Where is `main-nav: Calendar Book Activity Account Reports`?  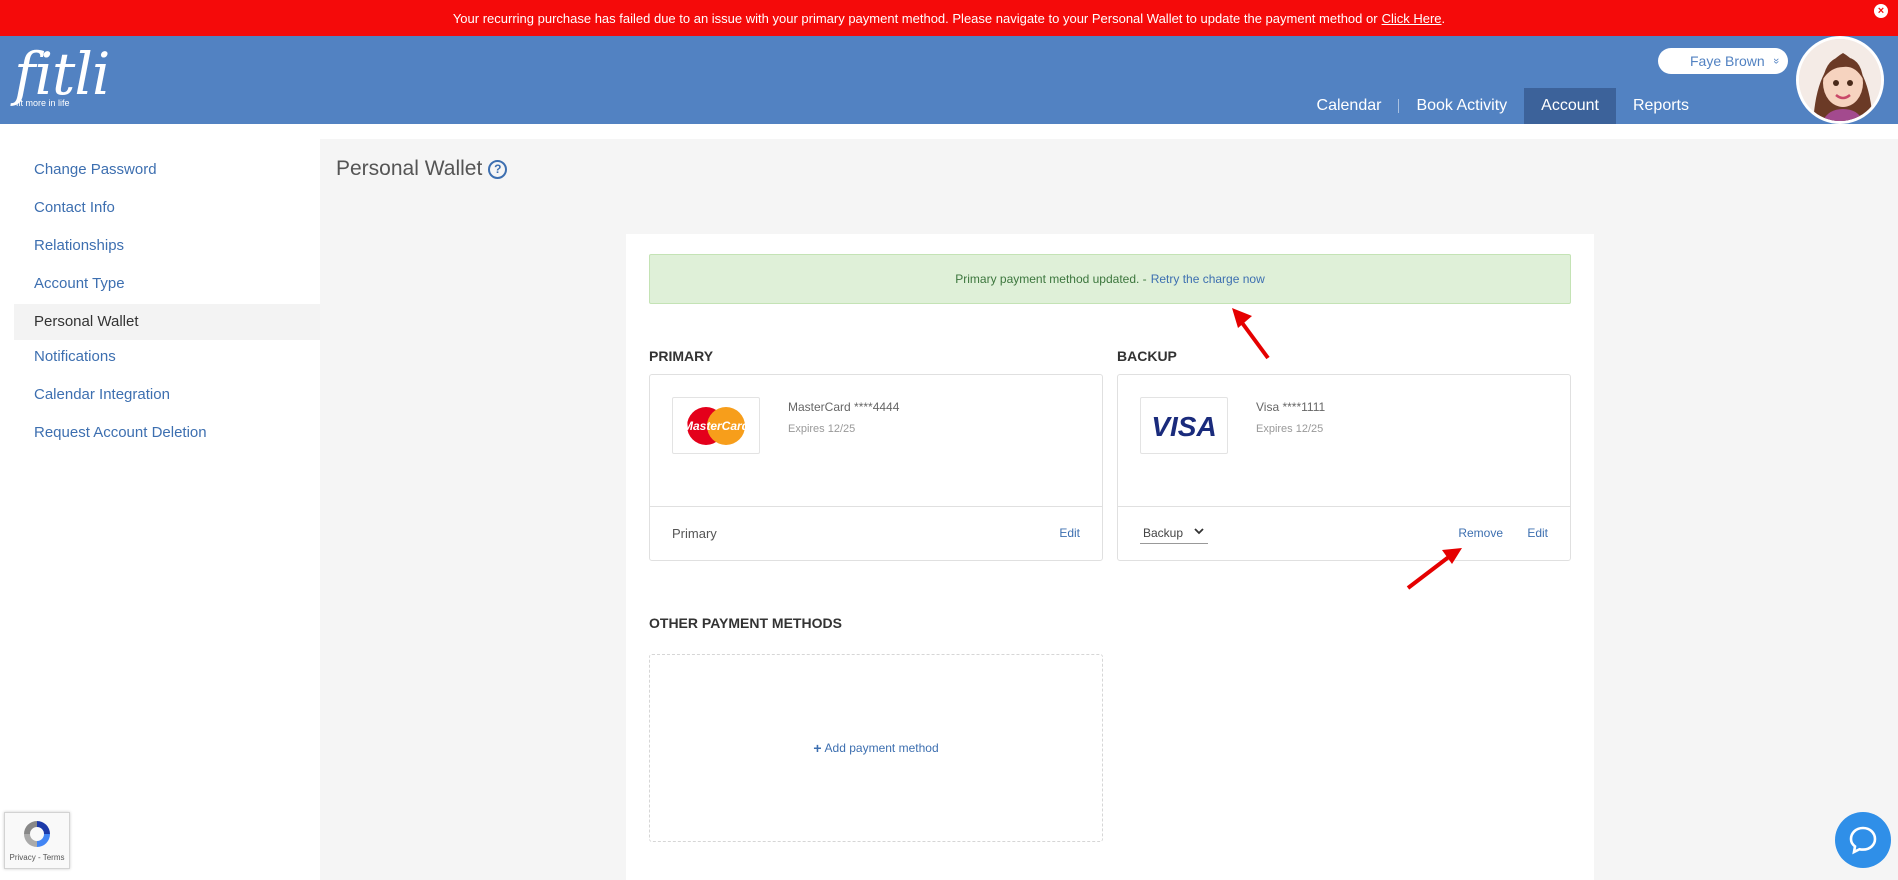 main-nav: Calendar Book Activity Account Reports is located at coordinates (1599, 106).